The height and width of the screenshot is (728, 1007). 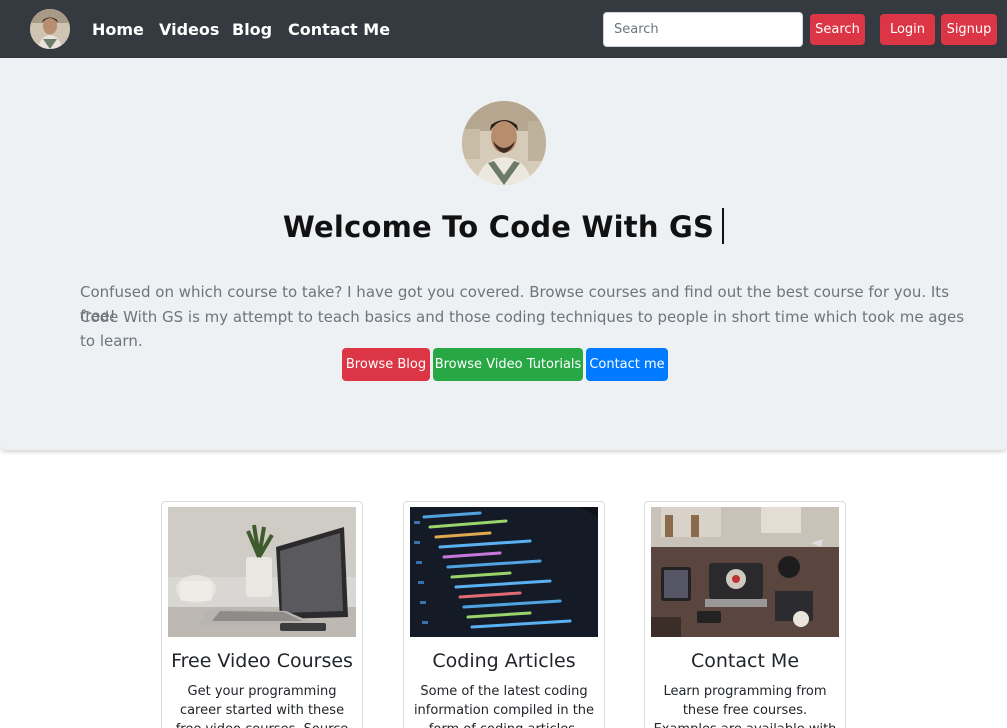 What do you see at coordinates (50, 29) in the screenshot?
I see `profile-avatar` at bounding box center [50, 29].